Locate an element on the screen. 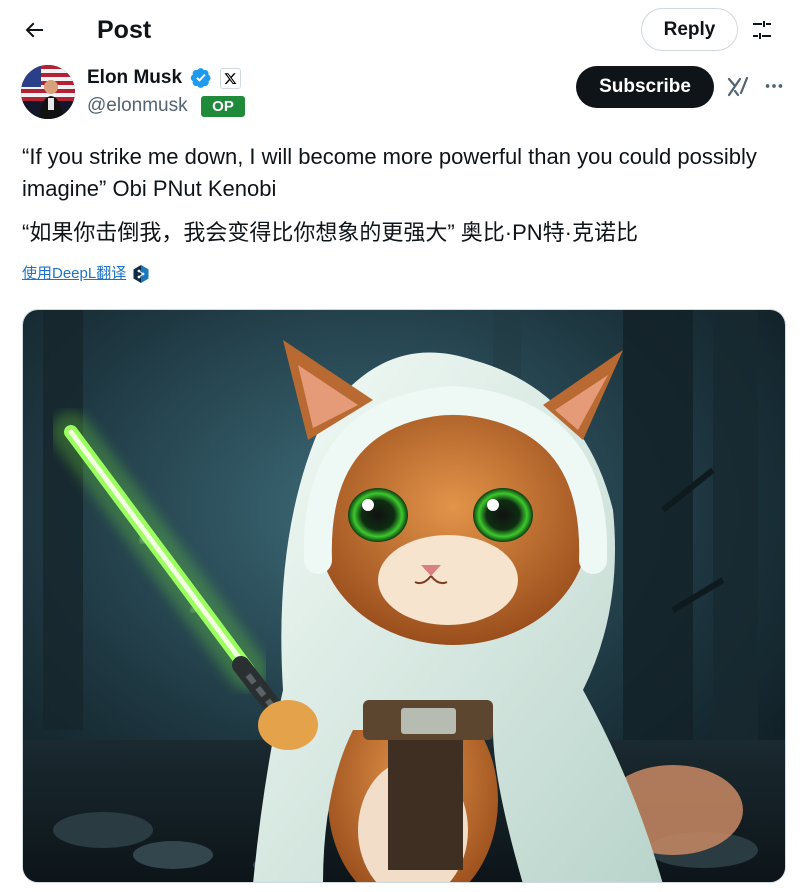 The image size is (810, 892). x-logo-icon is located at coordinates (230, 79).